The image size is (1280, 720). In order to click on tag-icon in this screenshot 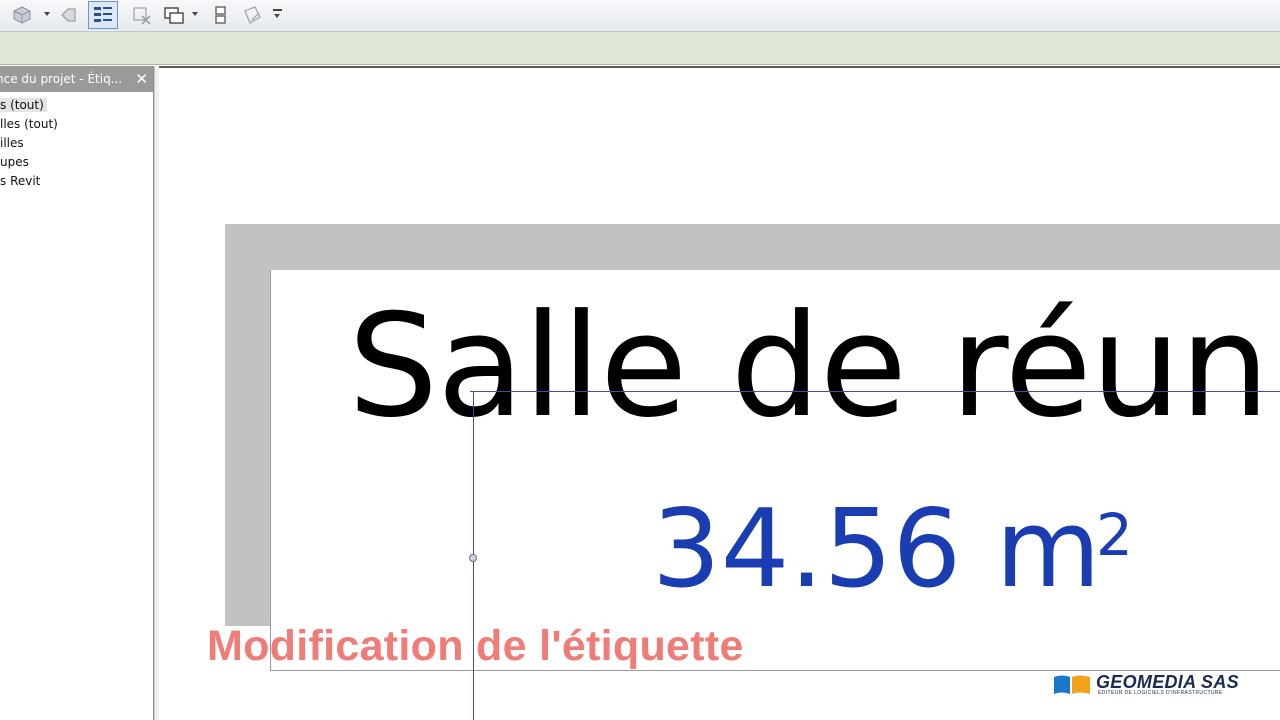, I will do `click(68, 15)`.